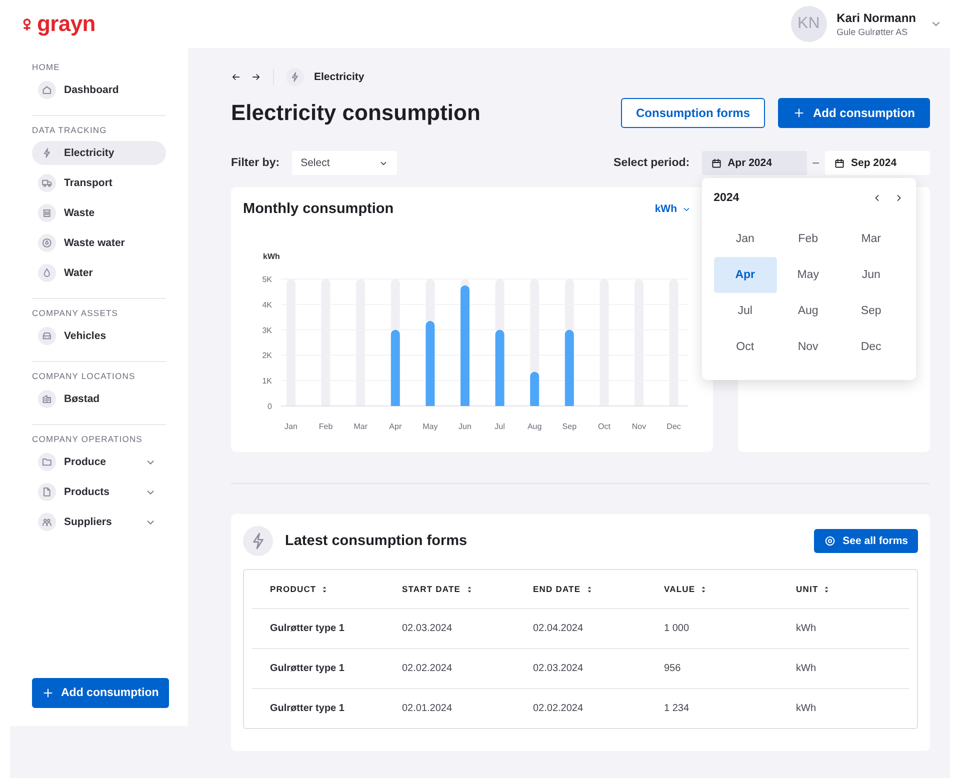 Image resolution: width=956 pixels, height=778 pixels. I want to click on section-heading: COMPANY ASSETS, so click(76, 313).